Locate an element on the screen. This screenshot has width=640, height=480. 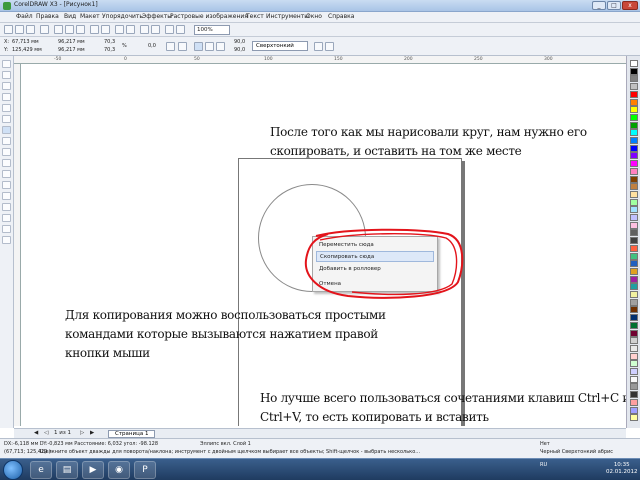
menu-help: Справка is located at coordinates (341, 16).